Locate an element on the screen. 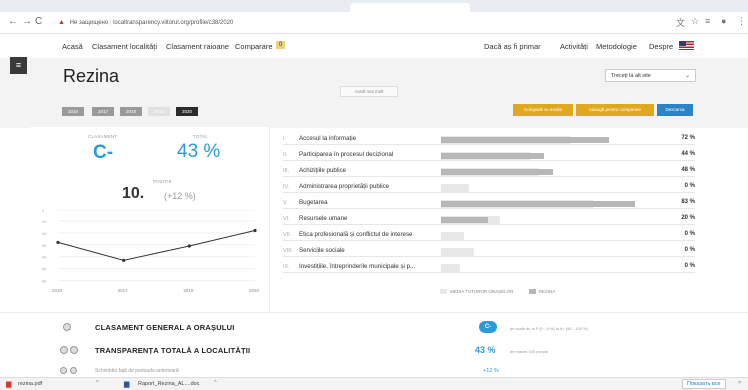 Image resolution: width=748 pixels, height=390 pixels. nav-about: Despre is located at coordinates (661, 46).